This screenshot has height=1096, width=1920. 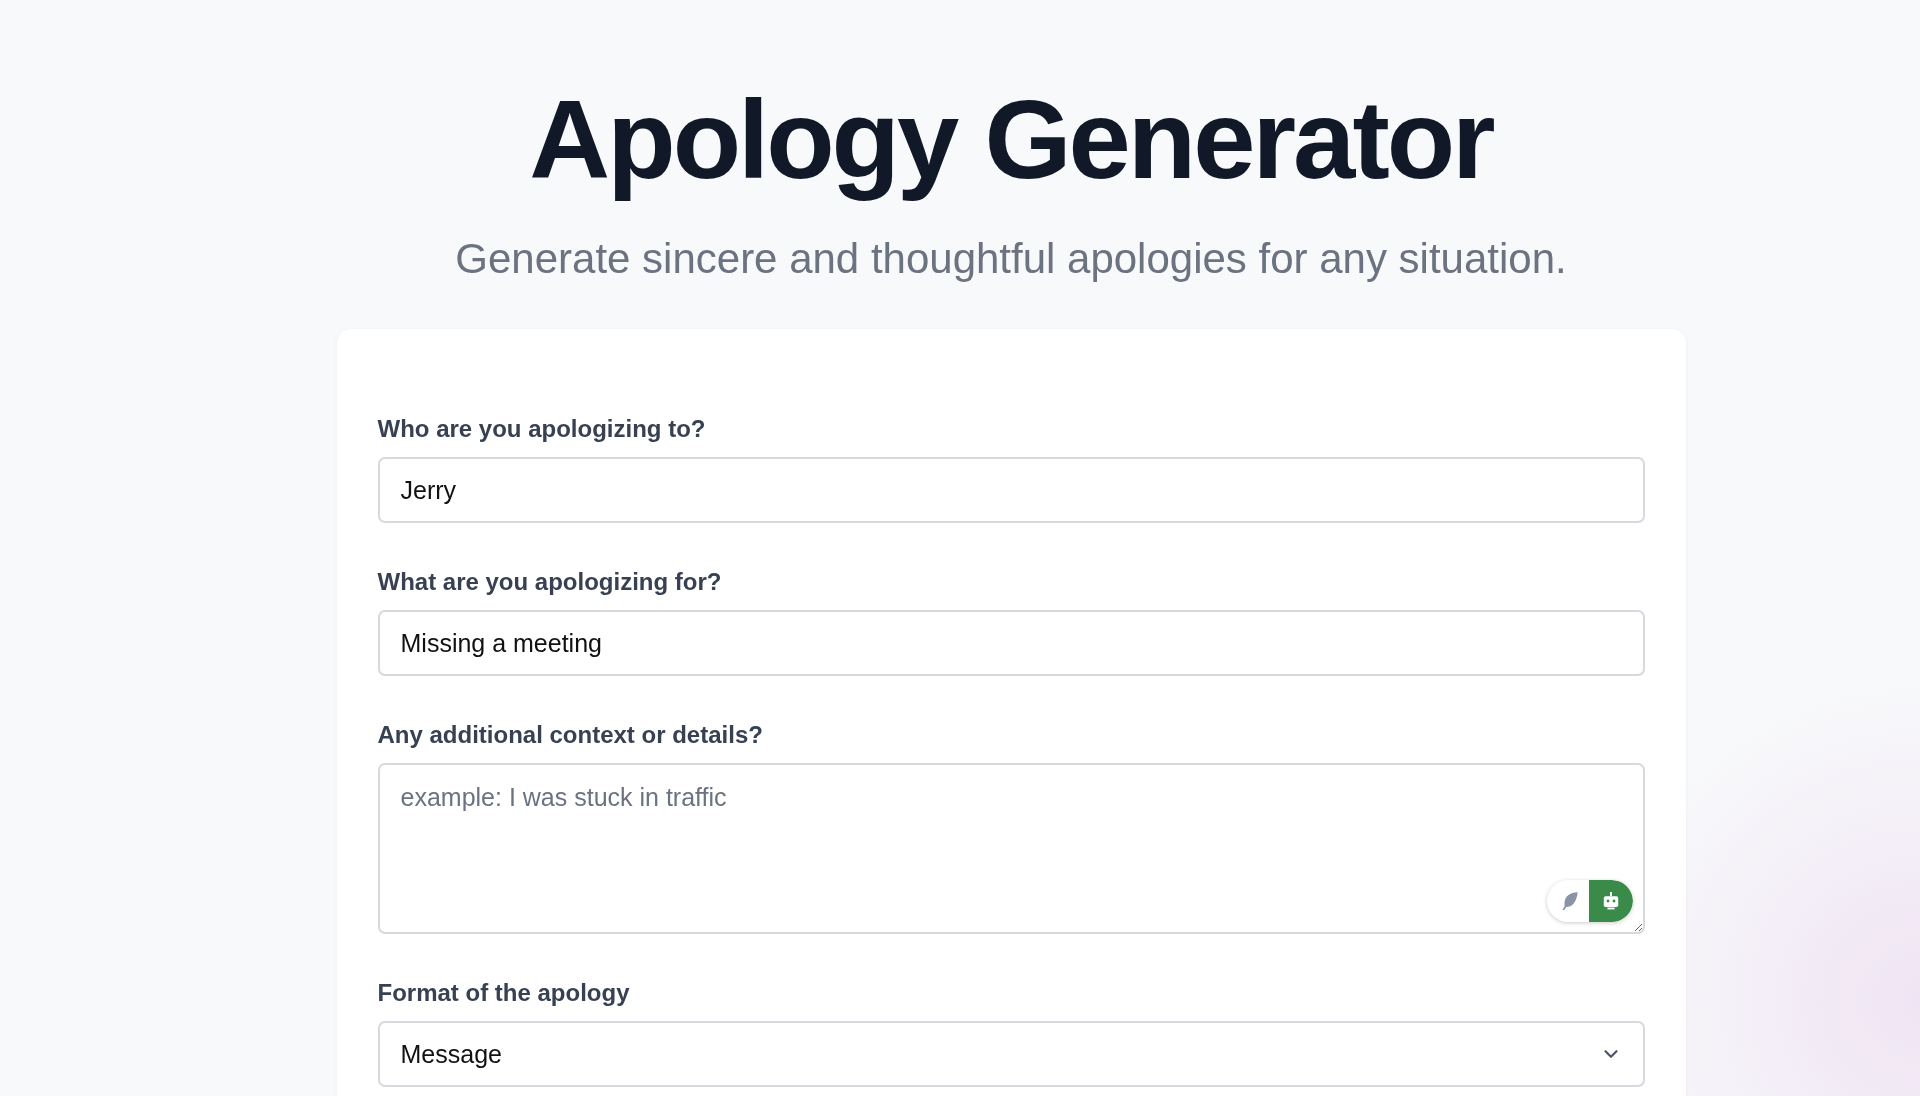 I want to click on robot-icon, so click(x=1610, y=901).